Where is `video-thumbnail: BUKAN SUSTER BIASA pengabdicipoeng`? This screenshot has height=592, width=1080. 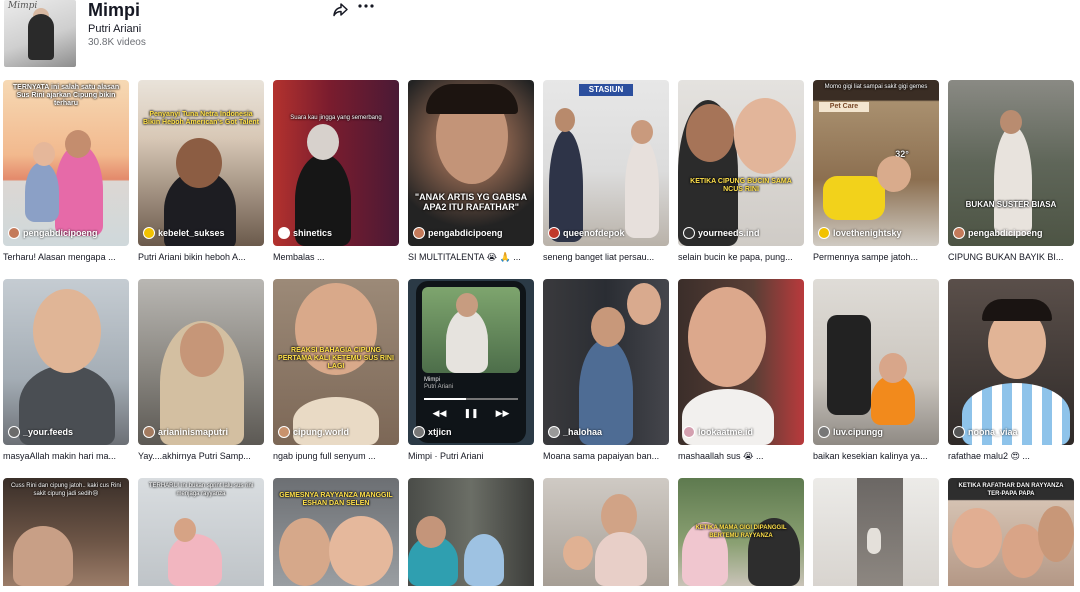 video-thumbnail: BUKAN SUSTER BIASA pengabdicipoeng is located at coordinates (1011, 163).